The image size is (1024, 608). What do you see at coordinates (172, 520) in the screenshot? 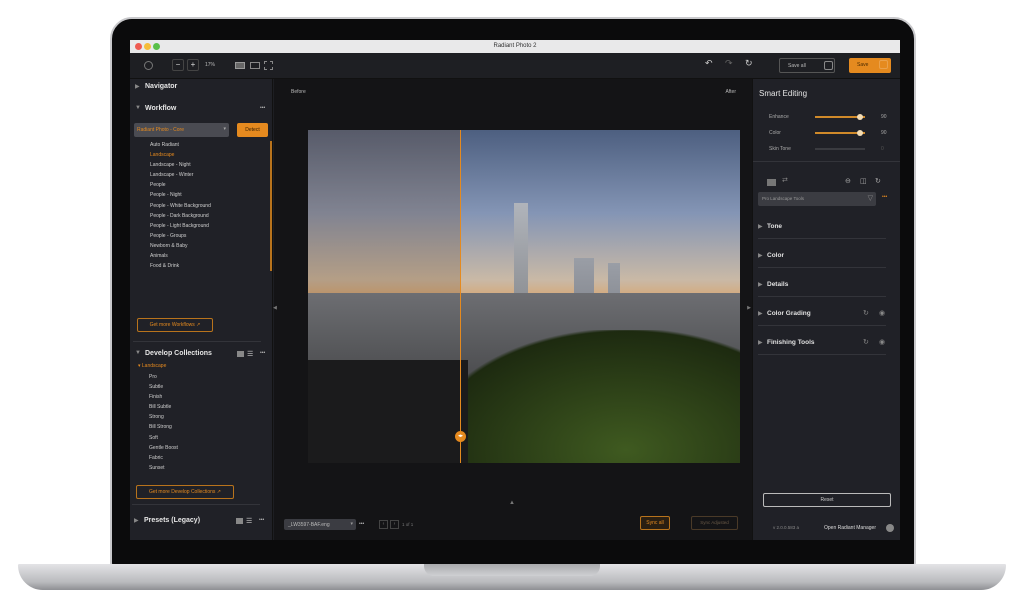
I see `presets-header: Presets (Legacy)` at bounding box center [172, 520].